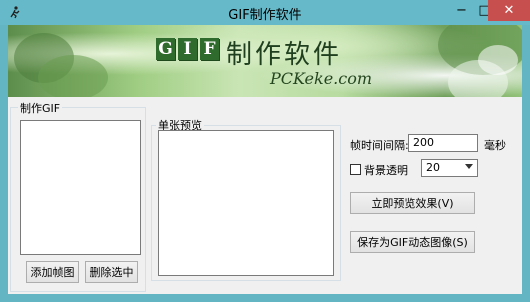 The height and width of the screenshot is (302, 530). I want to click on title-bar: GIF制作软件 − □ ✕, so click(265, 12).